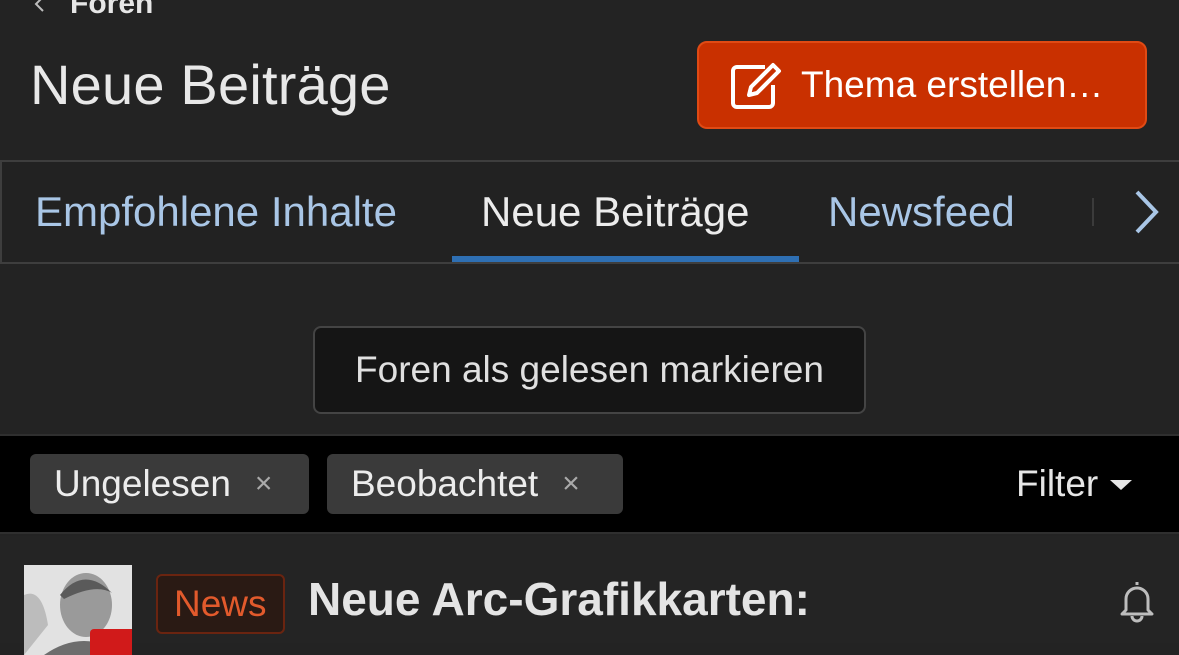  I want to click on filter-chip-unread: Ungelesen ×, so click(169, 484).